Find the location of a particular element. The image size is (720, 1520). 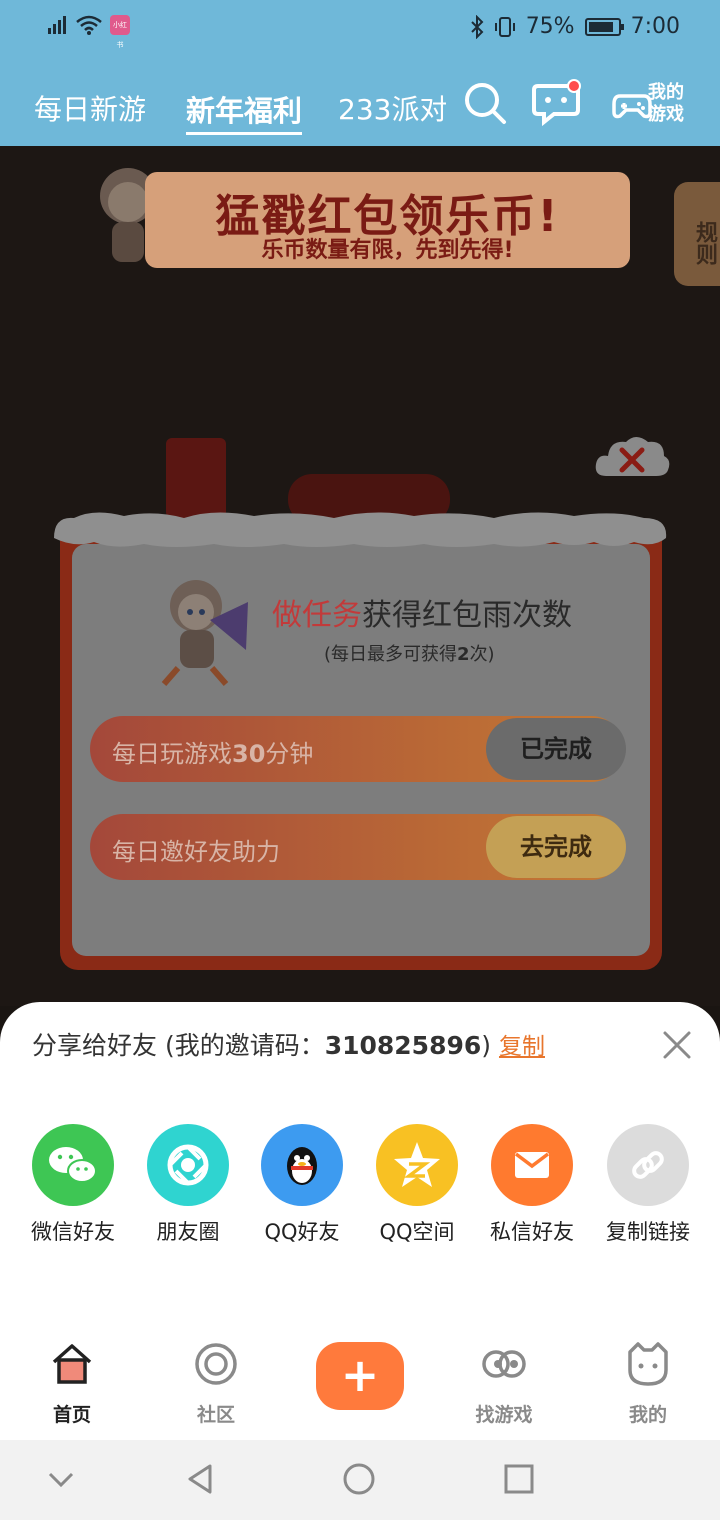

link-icon is located at coordinates (648, 1165).